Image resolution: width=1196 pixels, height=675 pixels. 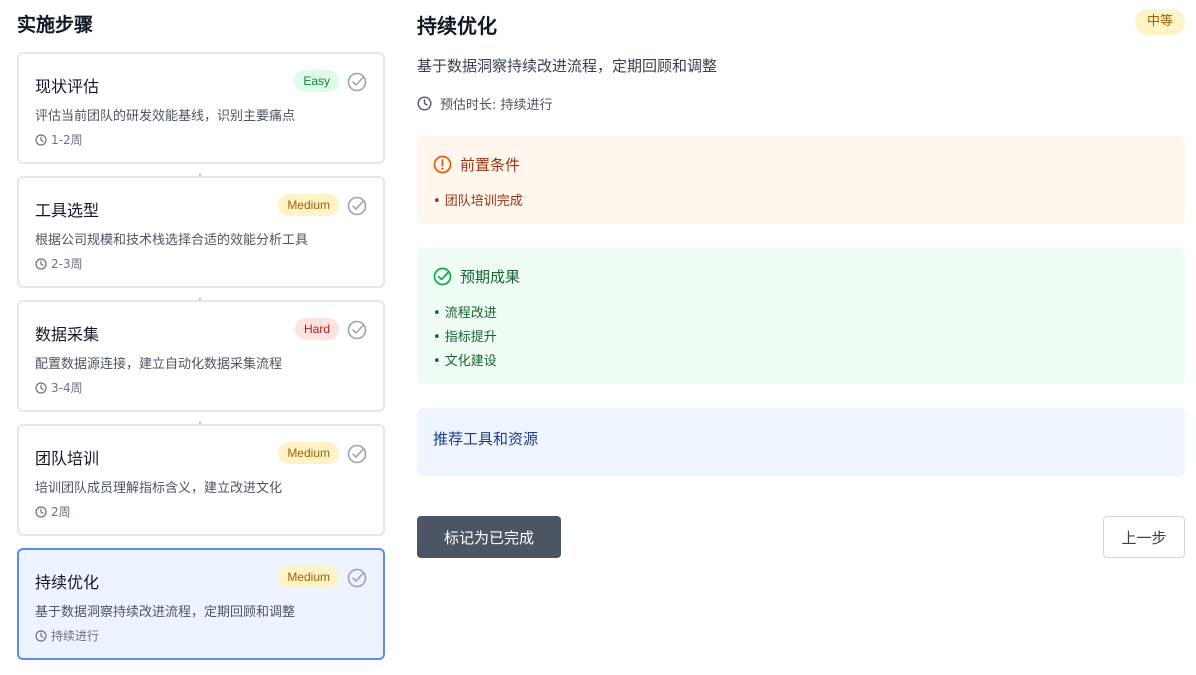 What do you see at coordinates (67, 210) in the screenshot?
I see `step-title: 工具选型` at bounding box center [67, 210].